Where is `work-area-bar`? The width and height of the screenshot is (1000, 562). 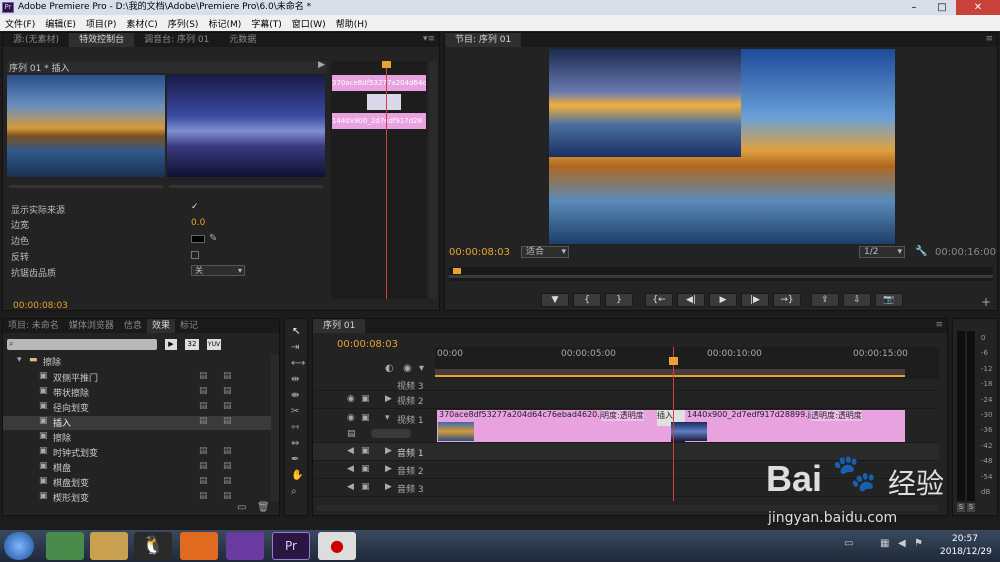
work-area-bar is located at coordinates (670, 373).